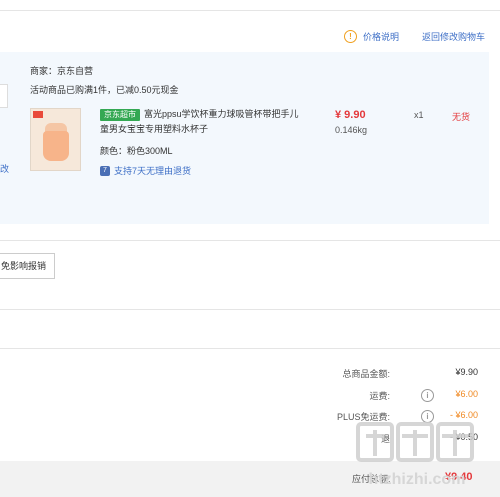 Image resolution: width=500 pixels, height=497 pixels. What do you see at coordinates (459, 477) in the screenshot?
I see `payable-amount: ¥9.40` at bounding box center [459, 477].